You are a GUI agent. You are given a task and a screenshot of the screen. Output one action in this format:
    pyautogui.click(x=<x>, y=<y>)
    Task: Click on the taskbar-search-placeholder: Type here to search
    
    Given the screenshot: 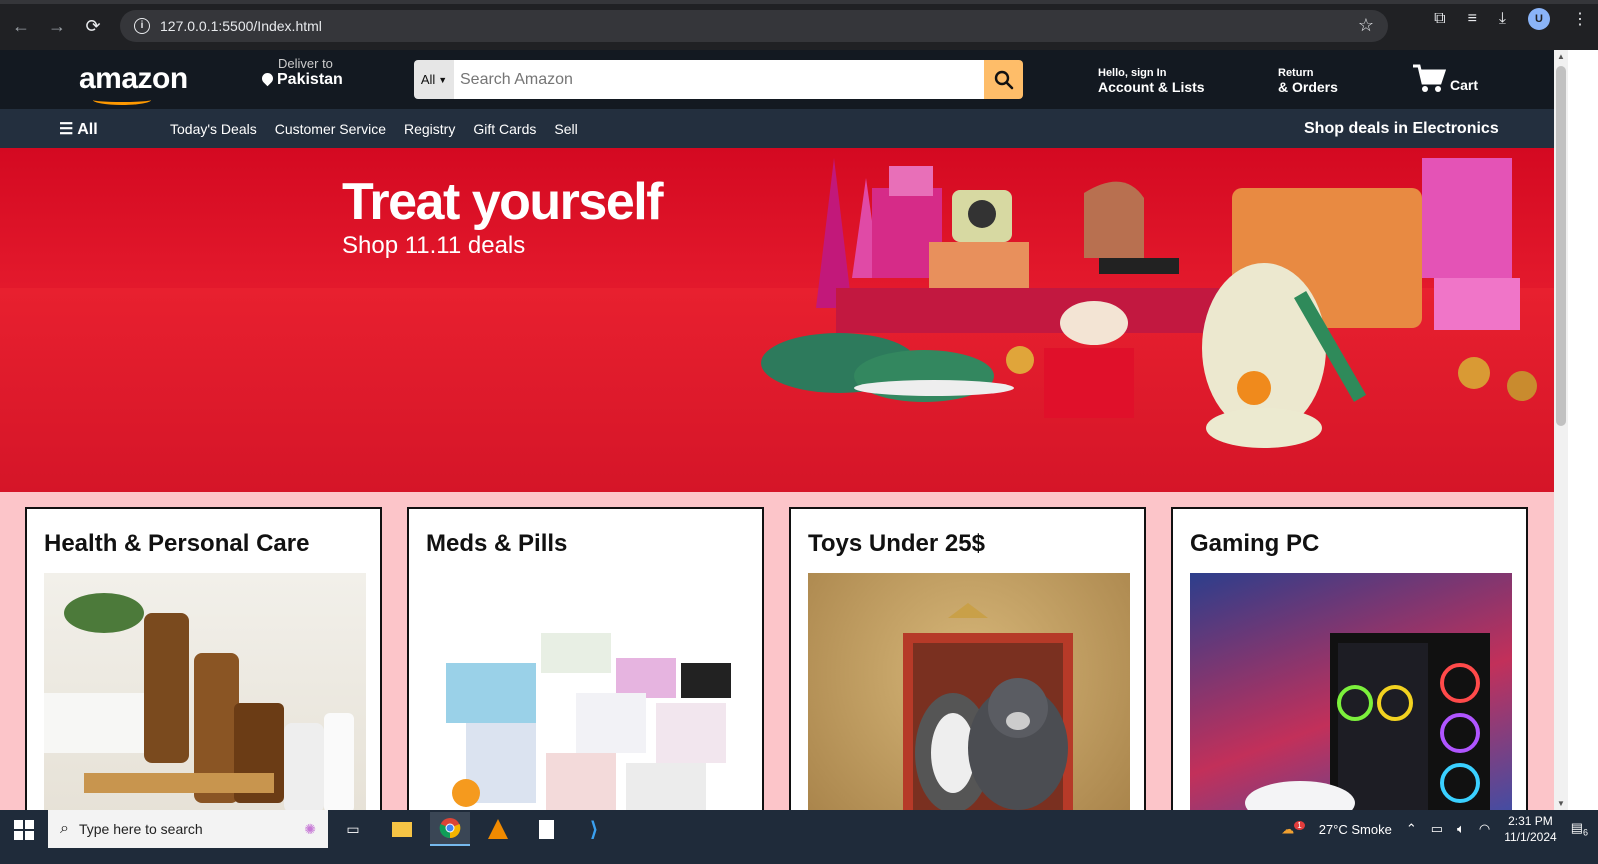 What is the action you would take?
    pyautogui.click(x=140, y=829)
    